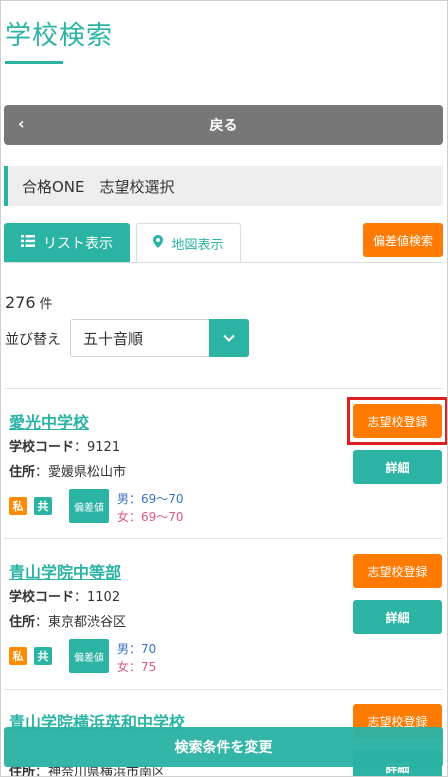  What do you see at coordinates (403, 240) in the screenshot?
I see `hensachi-search-button: 偏差値検索` at bounding box center [403, 240].